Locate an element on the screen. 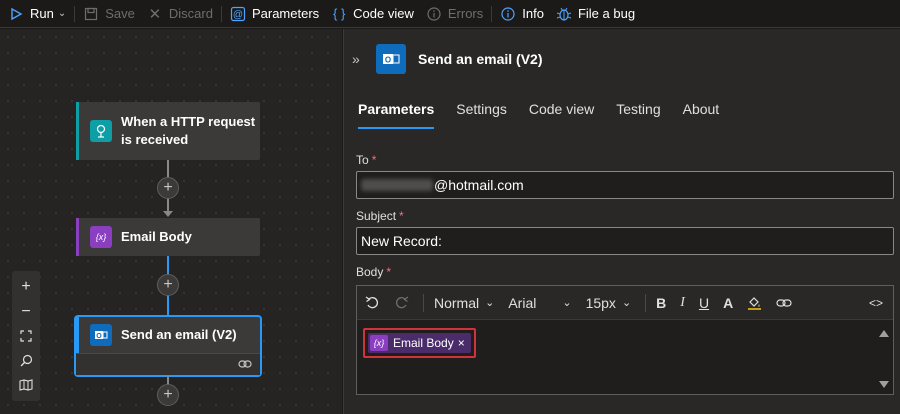 This screenshot has height=414, width=900. tab-settings: Settings is located at coordinates (487, 115).